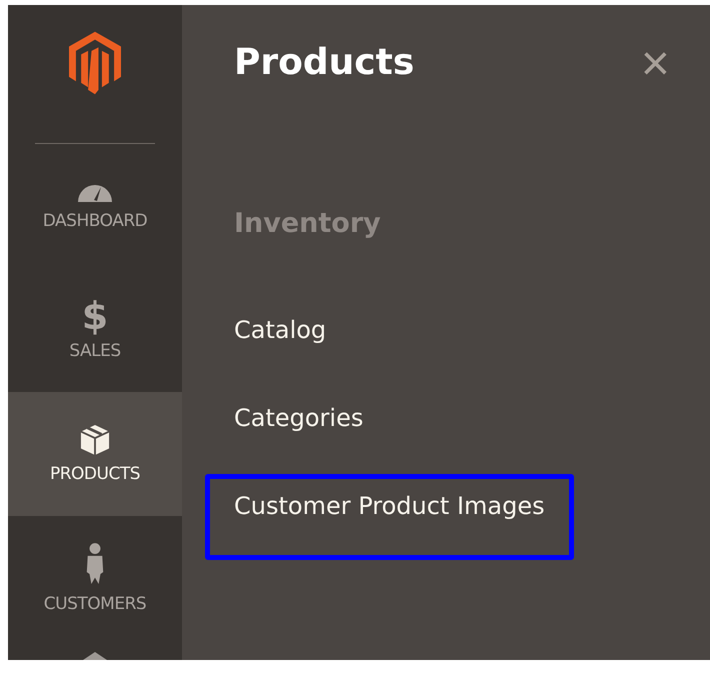 The width and height of the screenshot is (710, 673). I want to click on menu-link: Customer Product Images, so click(389, 517).